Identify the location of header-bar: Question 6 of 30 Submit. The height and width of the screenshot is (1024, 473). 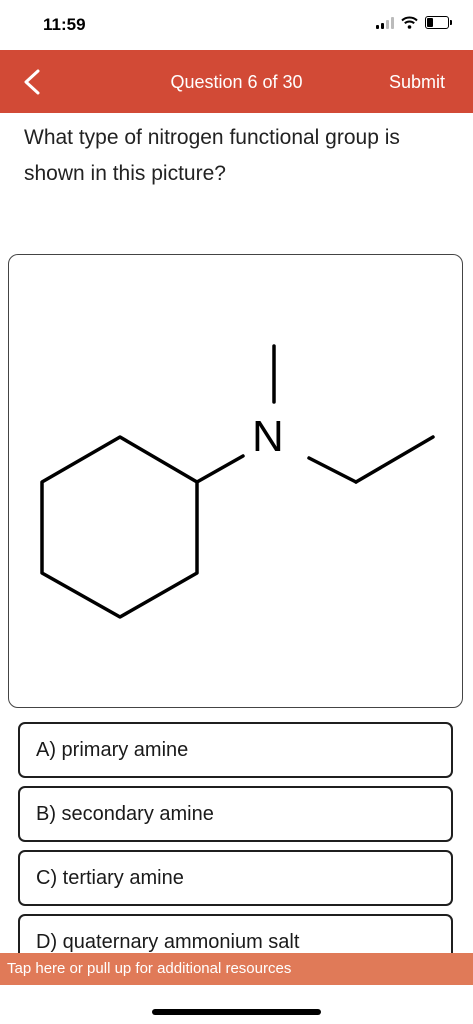
(236, 81).